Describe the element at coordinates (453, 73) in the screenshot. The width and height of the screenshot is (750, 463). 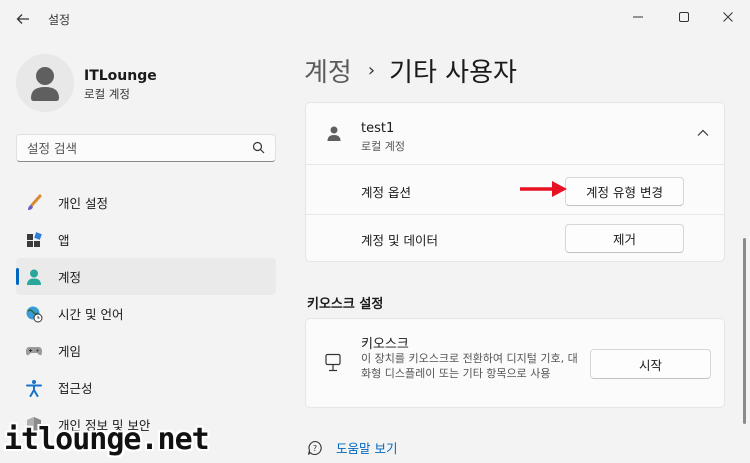
I see `page-title: 기타 사용자` at that location.